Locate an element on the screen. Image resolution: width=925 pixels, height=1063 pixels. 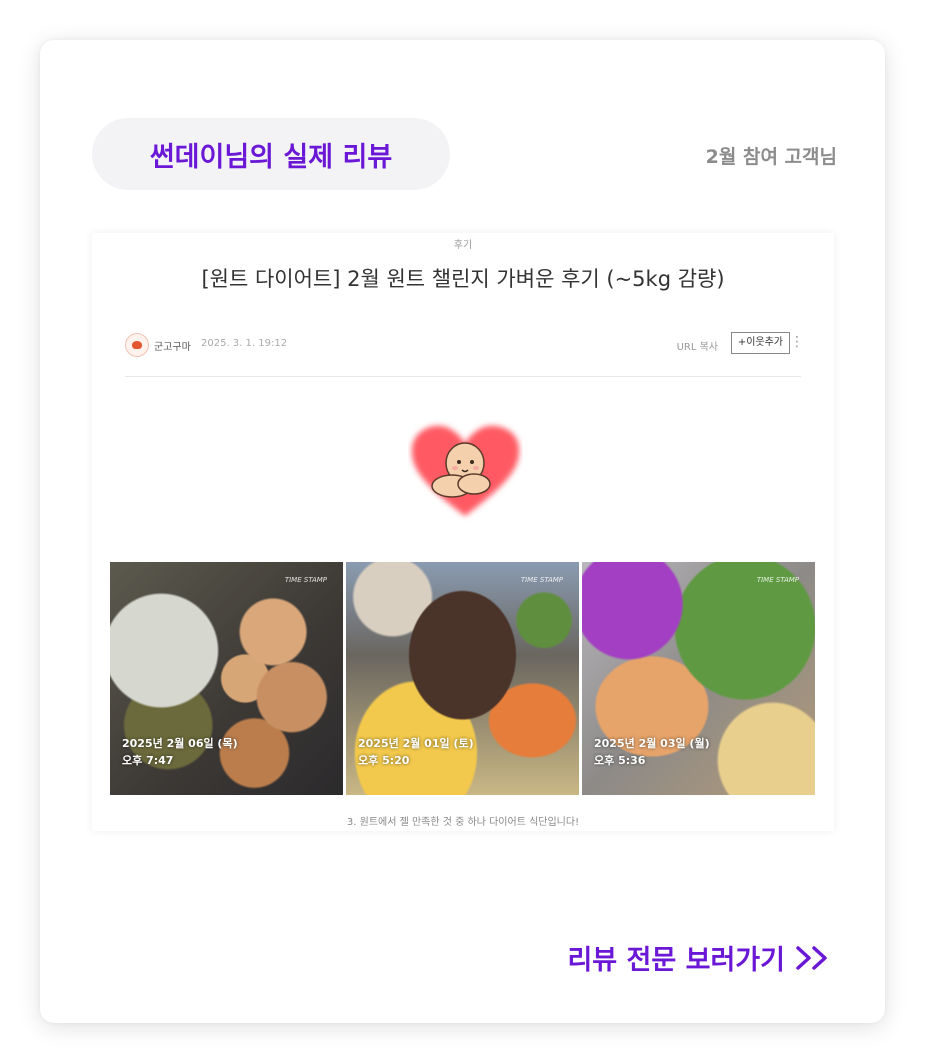
heart-sticker-icon is located at coordinates (465, 470).